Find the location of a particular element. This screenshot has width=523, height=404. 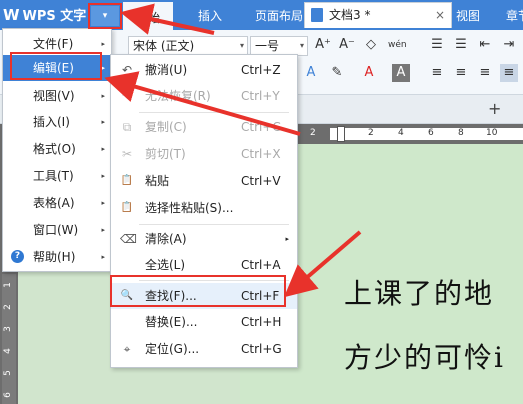

tab-insert: 插入 is located at coordinates (210, 15).